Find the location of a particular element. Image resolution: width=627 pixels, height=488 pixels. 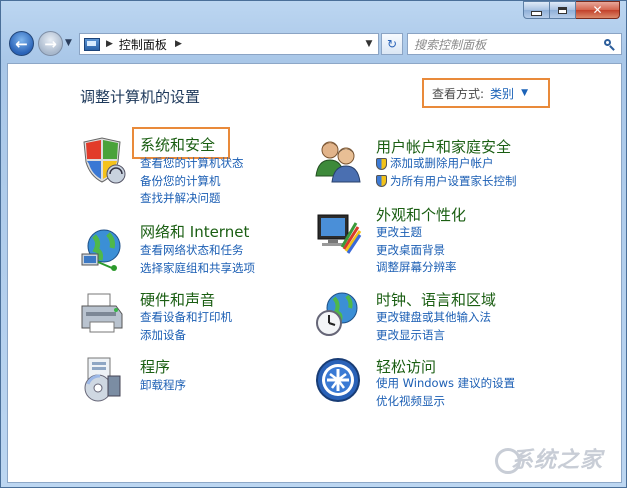

maximize-button is located at coordinates (563, 10).